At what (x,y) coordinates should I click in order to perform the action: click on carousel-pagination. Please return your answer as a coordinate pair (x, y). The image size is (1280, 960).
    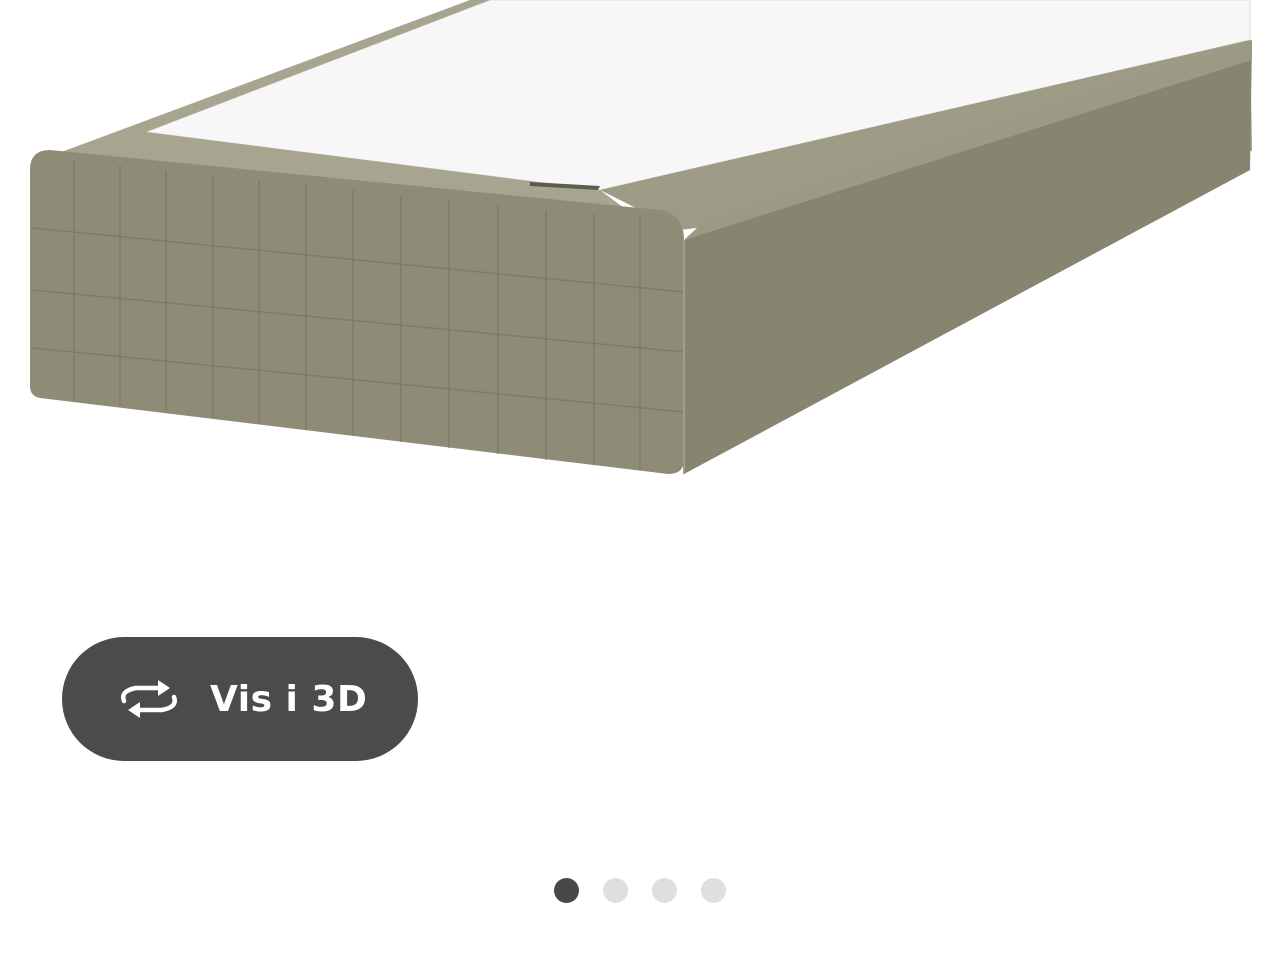
    Looking at the image, I should click on (640, 890).